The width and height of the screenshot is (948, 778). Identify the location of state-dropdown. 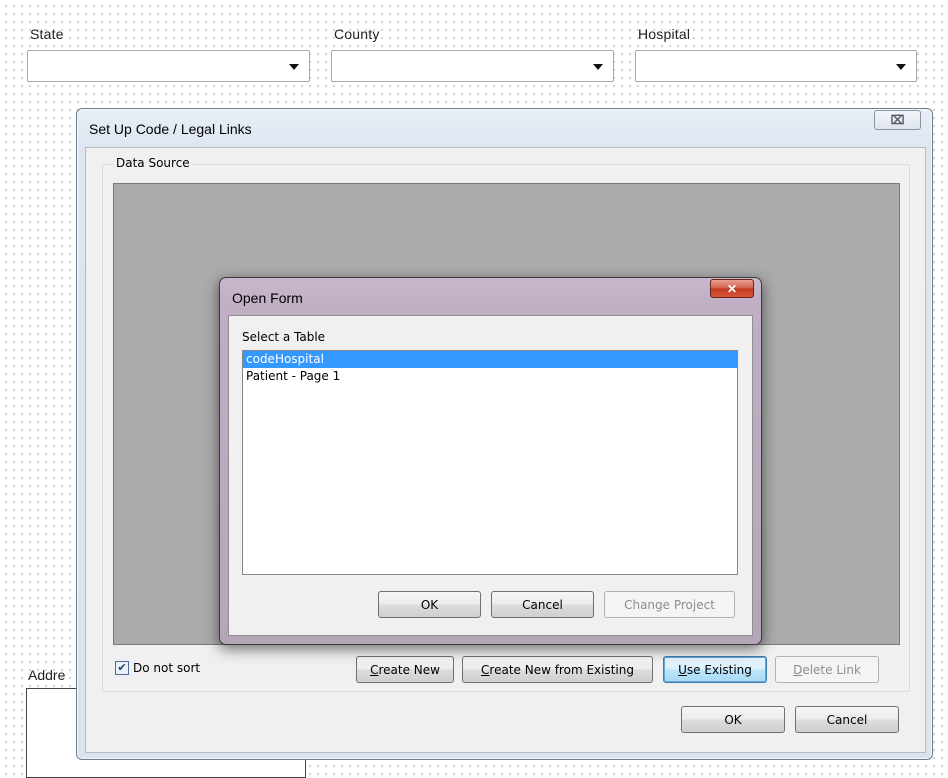
(168, 66).